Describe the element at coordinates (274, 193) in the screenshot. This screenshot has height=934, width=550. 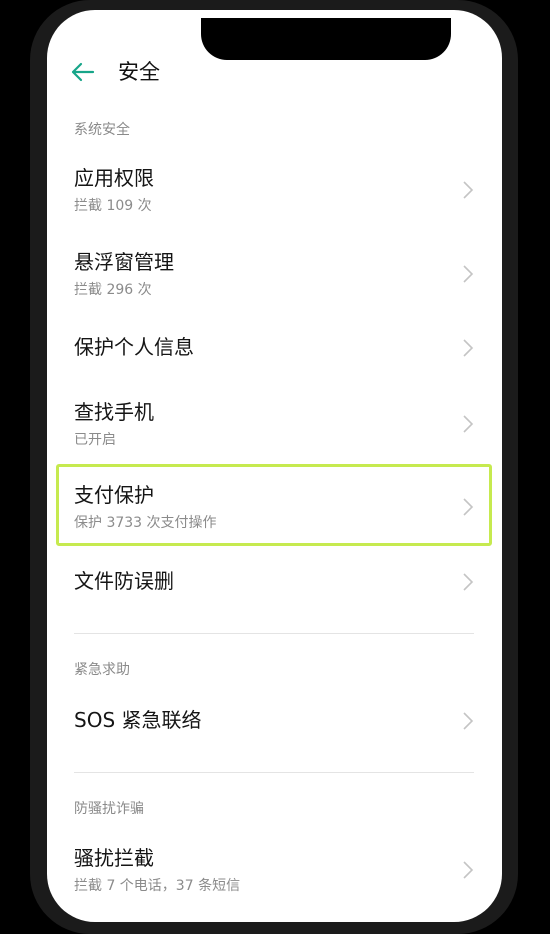
I see `app-permissions-item: 应用权限 拦截 109 次` at that location.